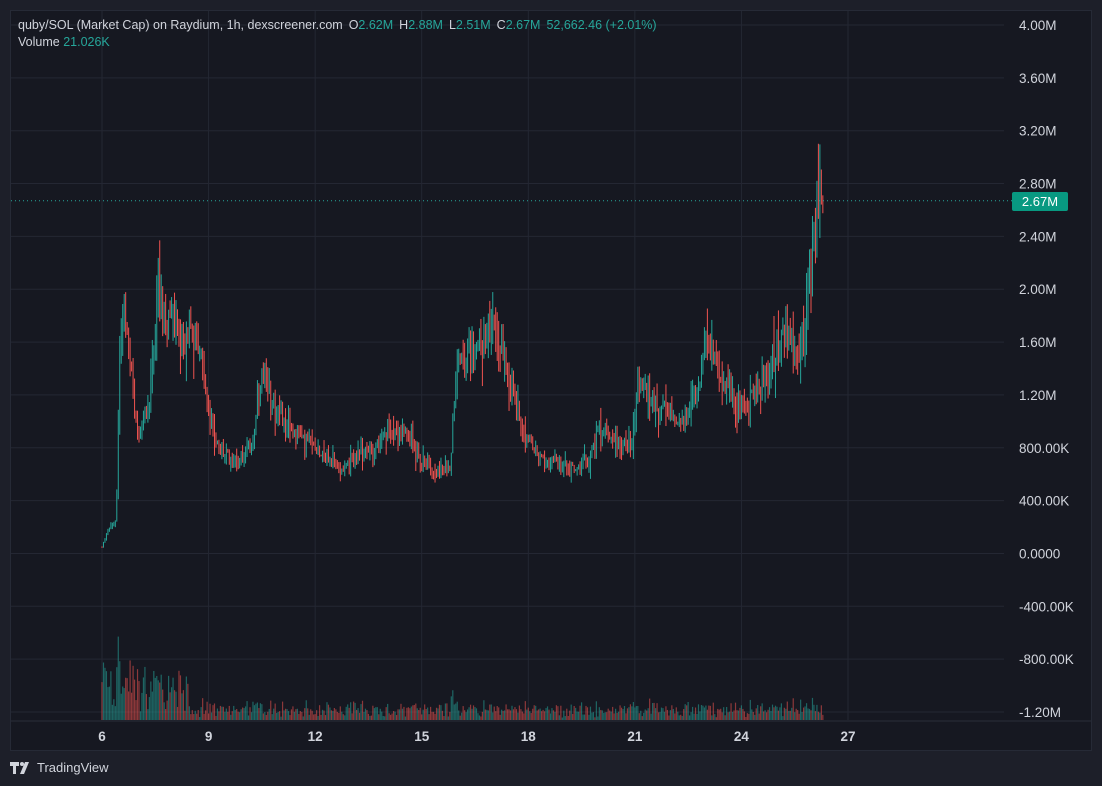  What do you see at coordinates (59, 767) in the screenshot?
I see `tradingview-logo: TradingView` at bounding box center [59, 767].